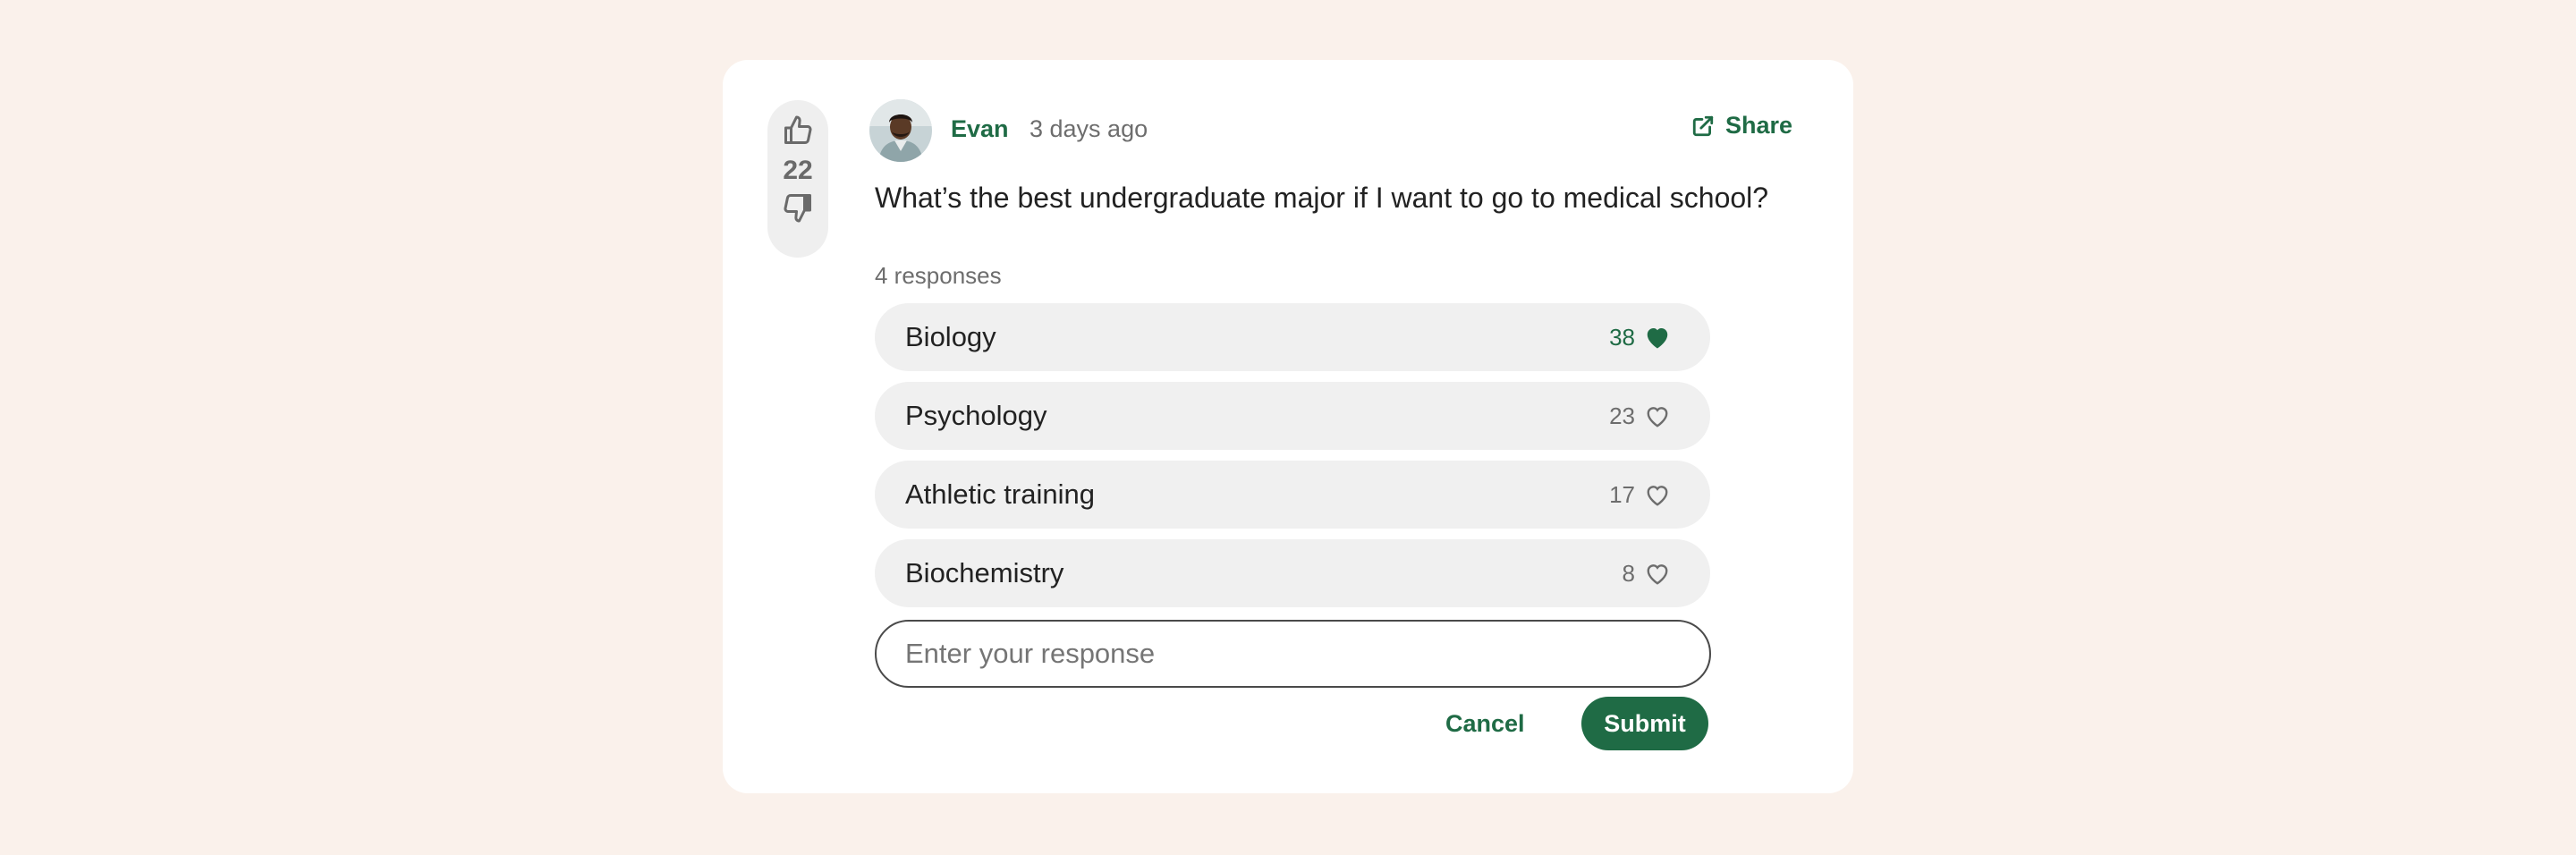 The width and height of the screenshot is (2576, 855). I want to click on author-name: Evan, so click(980, 129).